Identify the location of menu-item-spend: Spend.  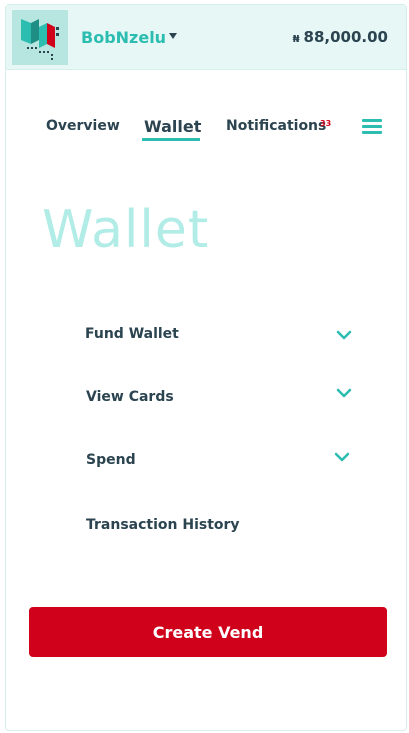
(111, 460).